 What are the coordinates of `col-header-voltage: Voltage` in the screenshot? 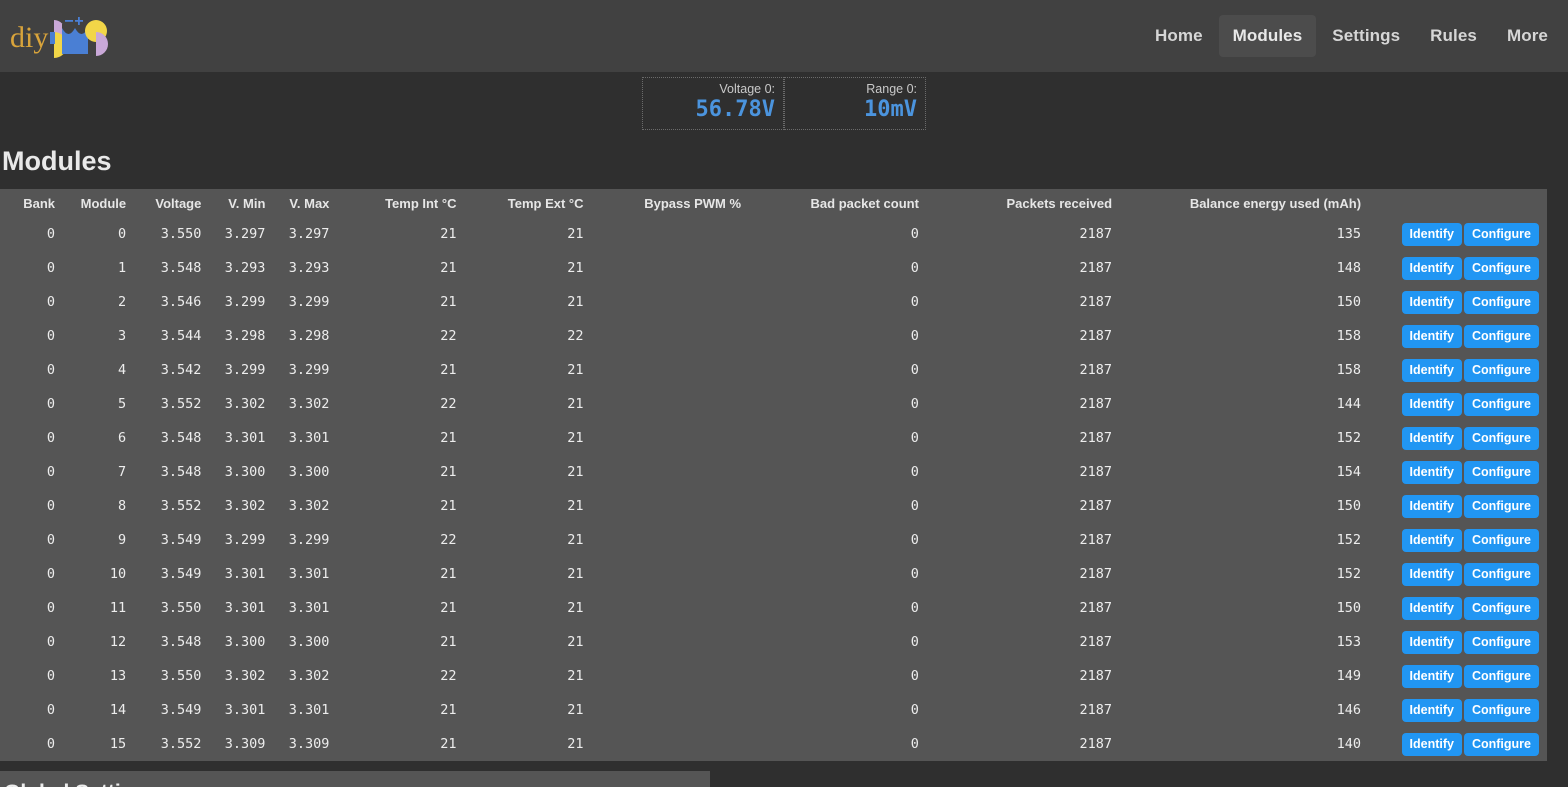 It's located at (178, 203).